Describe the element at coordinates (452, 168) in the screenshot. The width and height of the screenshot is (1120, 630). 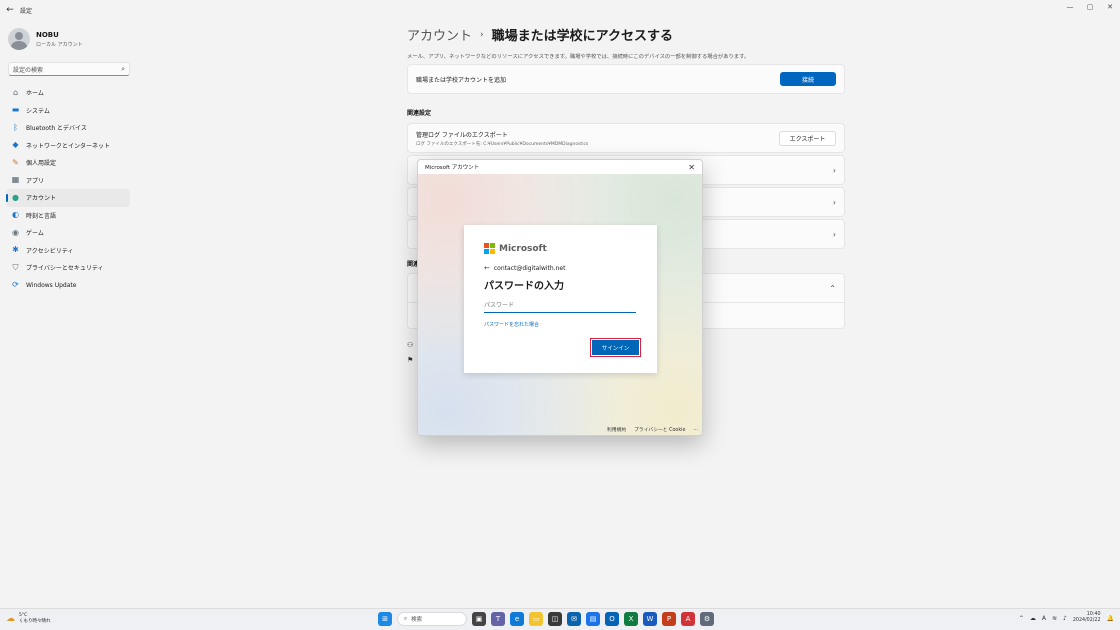
I see `dialog-title: Microsoft アカウント` at that location.